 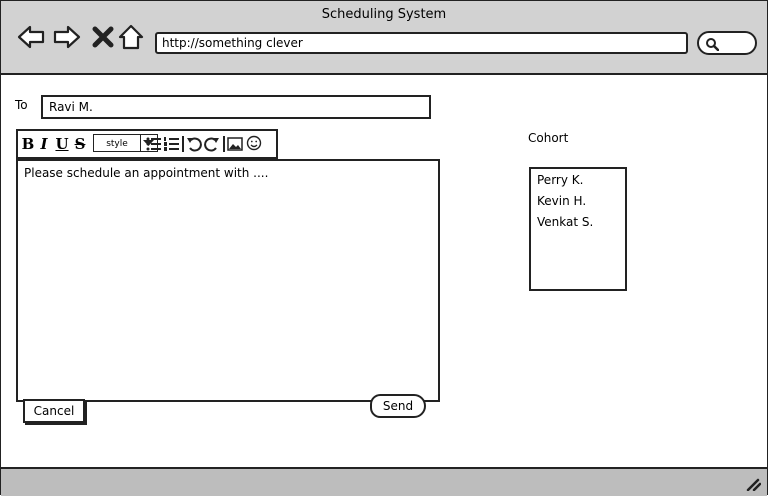 I want to click on back-icon, so click(x=31, y=37).